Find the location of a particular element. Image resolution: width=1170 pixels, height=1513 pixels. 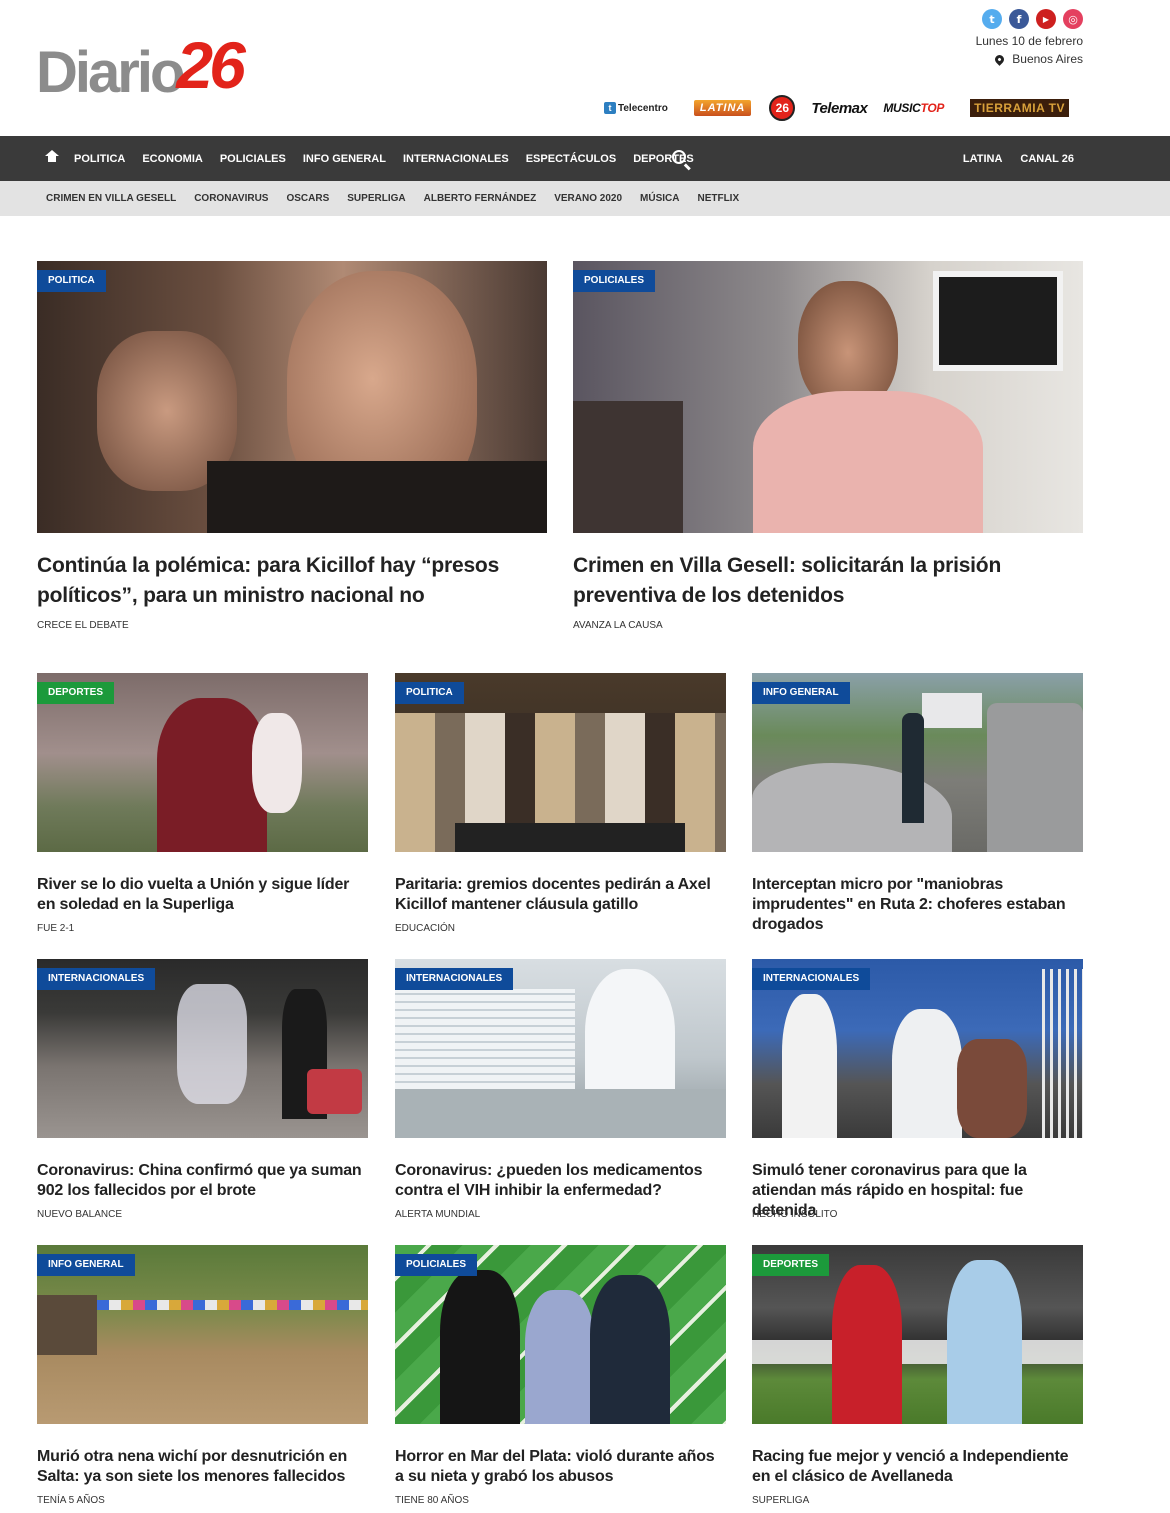

article-kicker: HECHO INSÓLITO is located at coordinates (795, 1214).